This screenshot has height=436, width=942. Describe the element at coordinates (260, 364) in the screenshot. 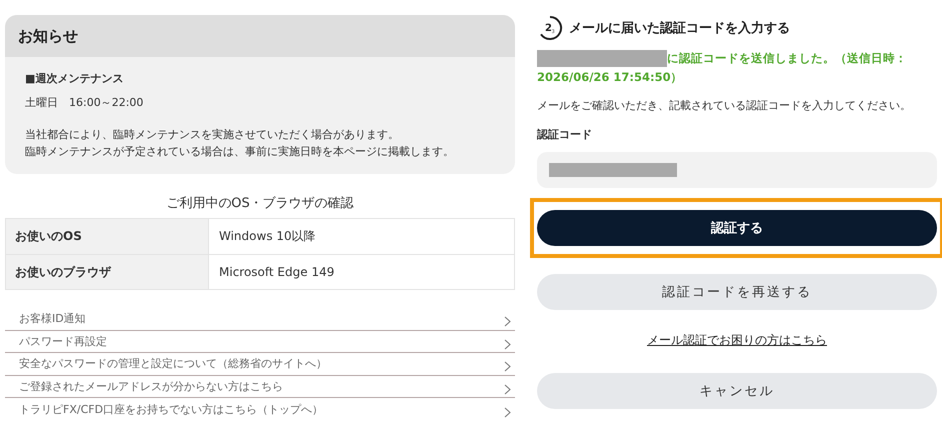

I see `menu-link: 安全なパスワードの管理と設定について（総務省のサイトへ）` at that location.